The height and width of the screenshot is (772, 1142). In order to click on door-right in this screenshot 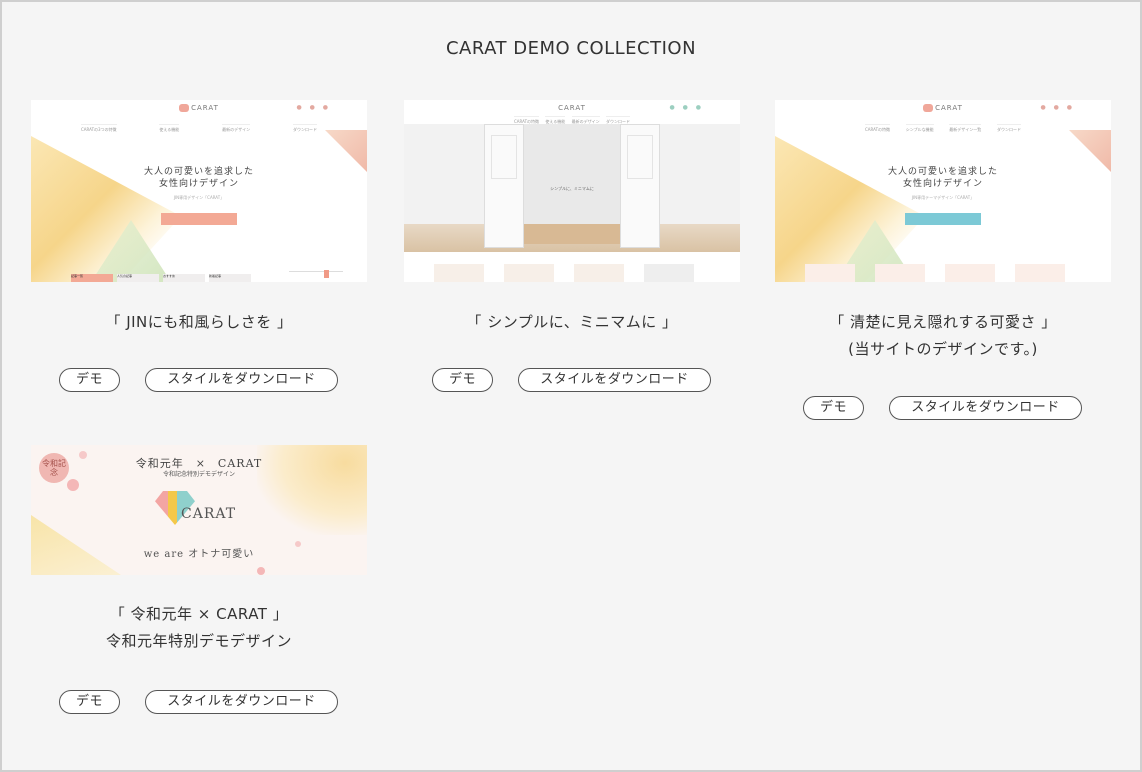, I will do `click(640, 186)`.